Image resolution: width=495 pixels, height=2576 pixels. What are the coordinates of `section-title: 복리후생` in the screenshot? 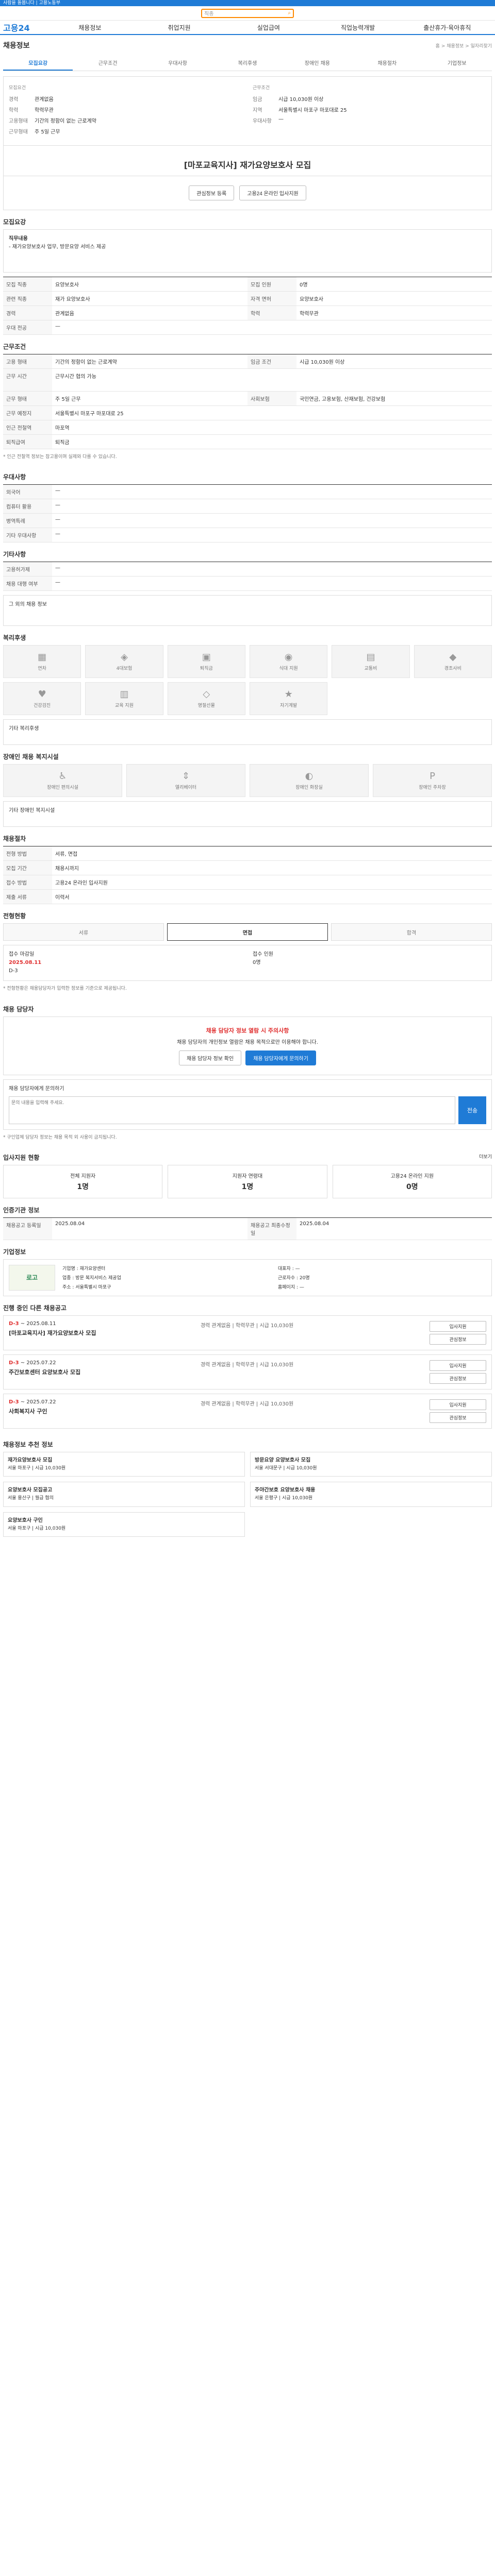 It's located at (14, 638).